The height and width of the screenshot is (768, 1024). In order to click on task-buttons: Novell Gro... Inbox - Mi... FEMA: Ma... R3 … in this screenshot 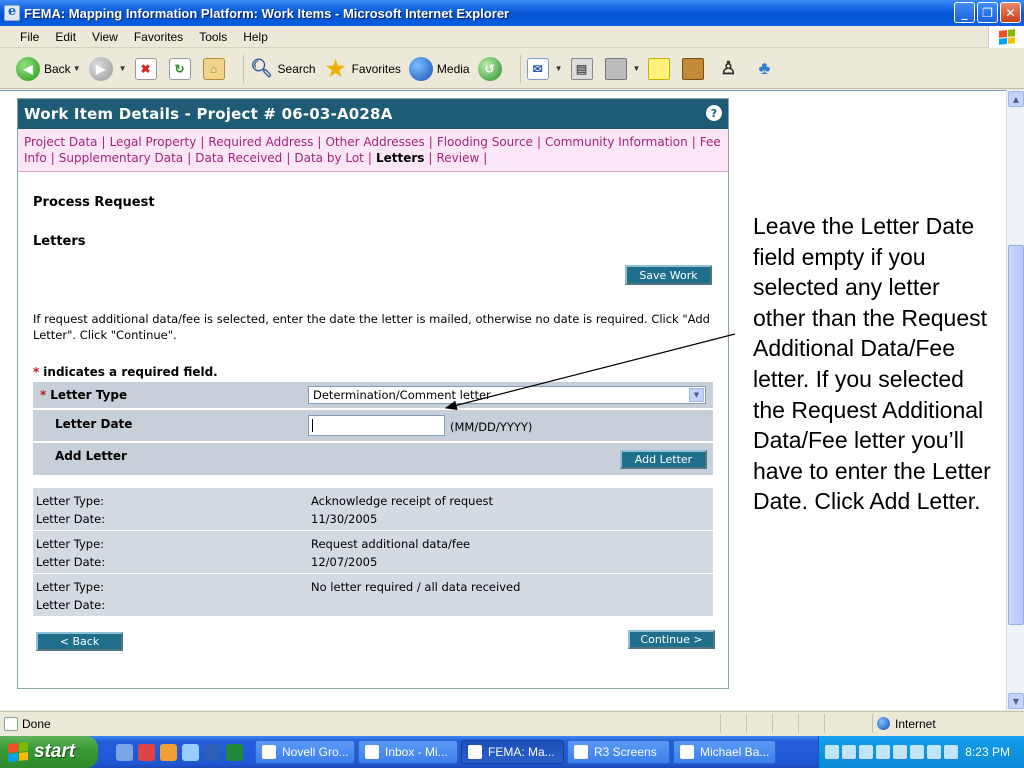, I will do `click(515, 752)`.